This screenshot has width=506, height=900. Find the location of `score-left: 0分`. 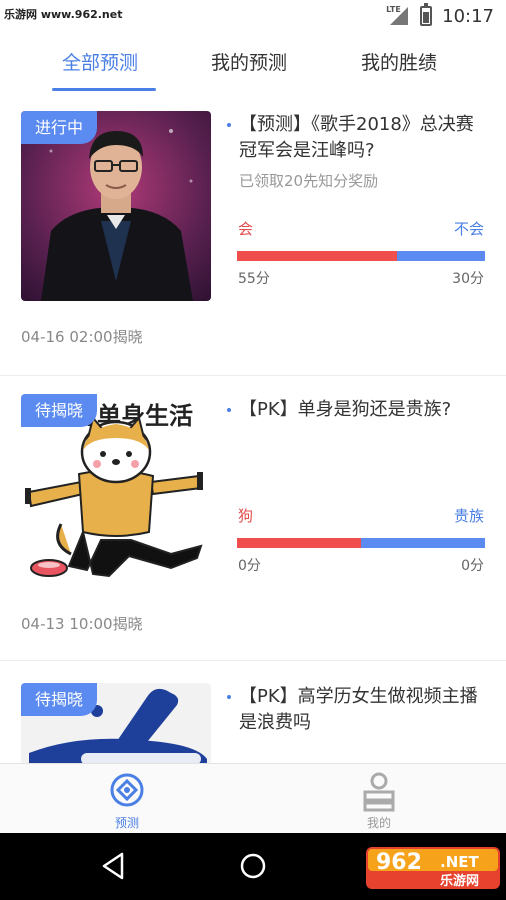

score-left: 0分 is located at coordinates (249, 566).